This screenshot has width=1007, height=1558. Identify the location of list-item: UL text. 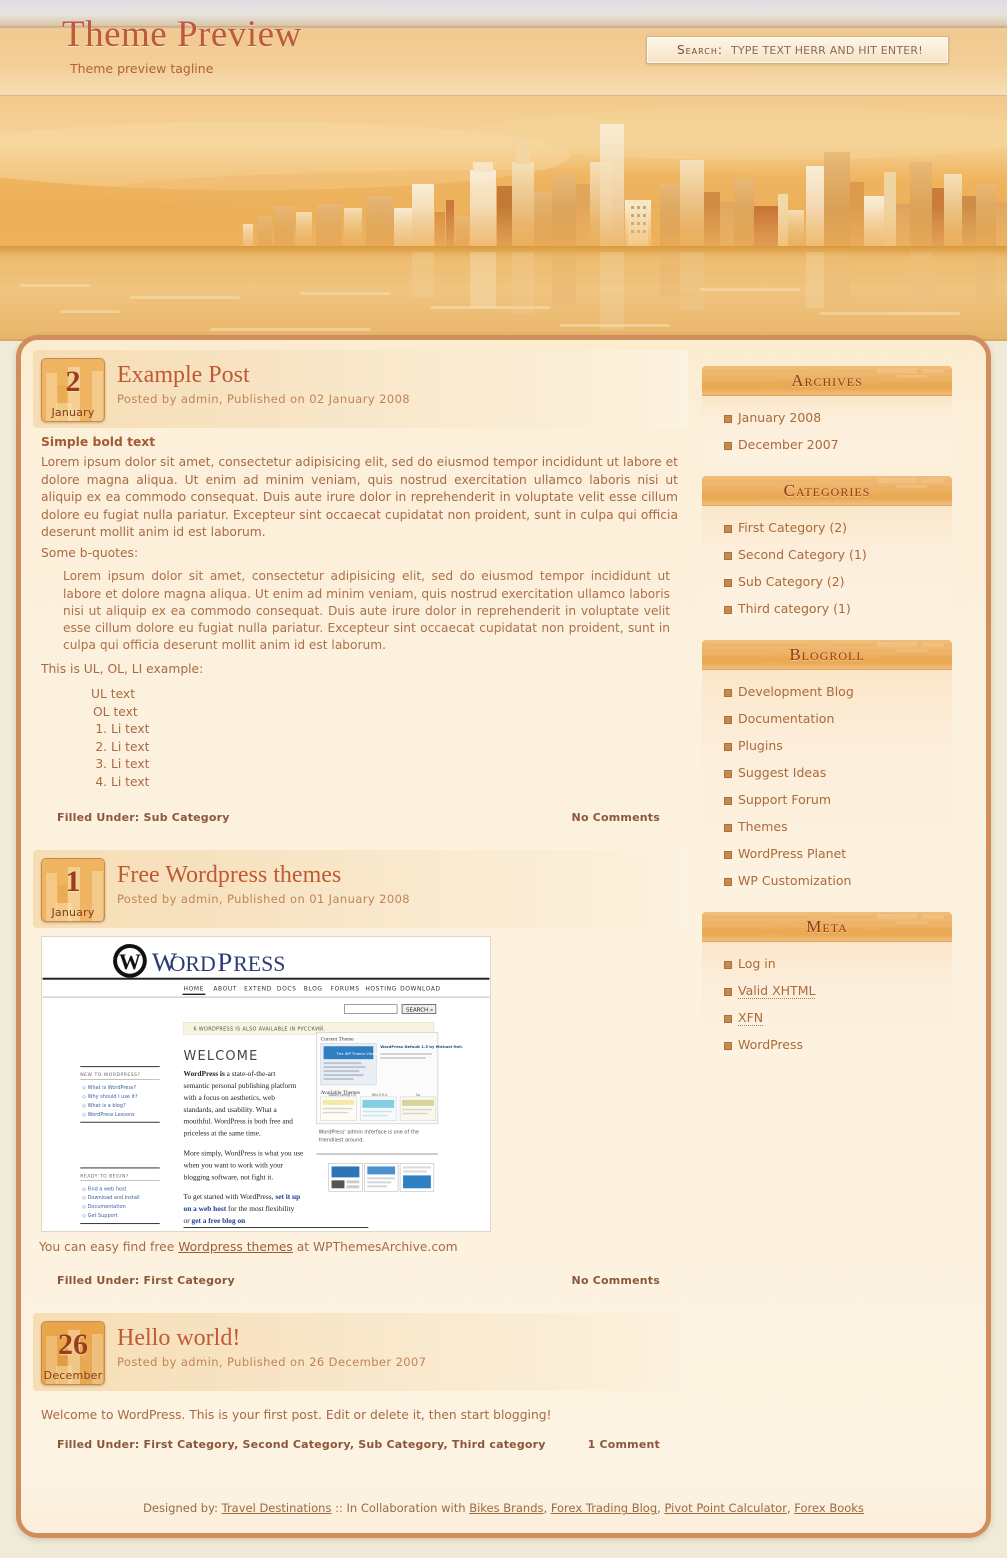
(113, 694).